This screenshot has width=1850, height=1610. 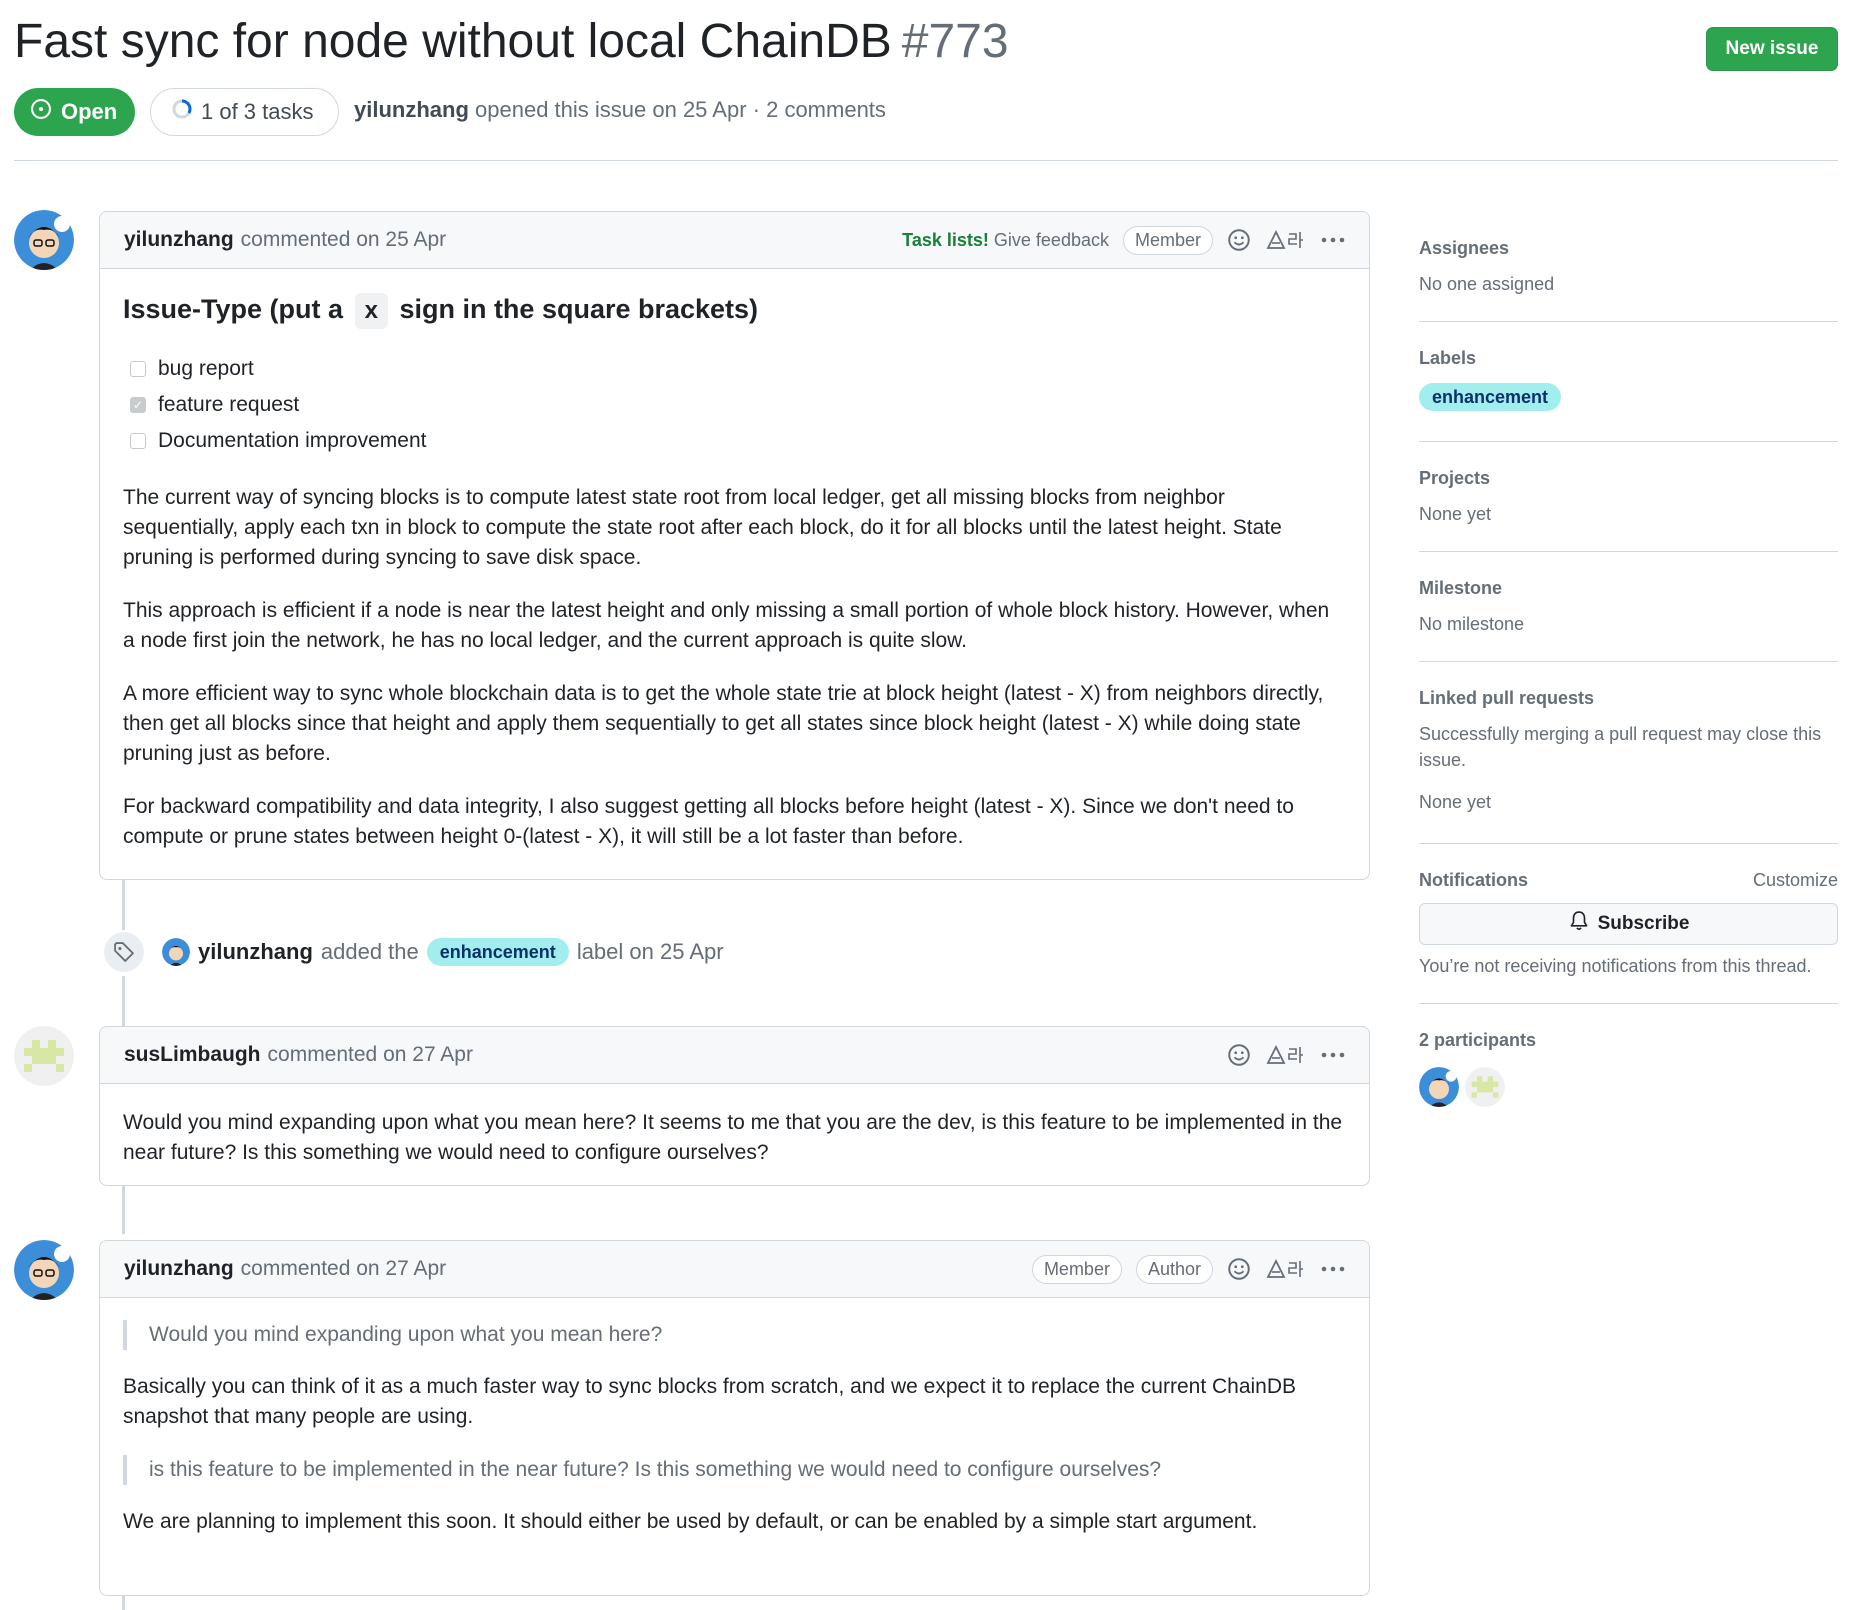 I want to click on sidebar-heading: 2 participants, so click(x=1628, y=1040).